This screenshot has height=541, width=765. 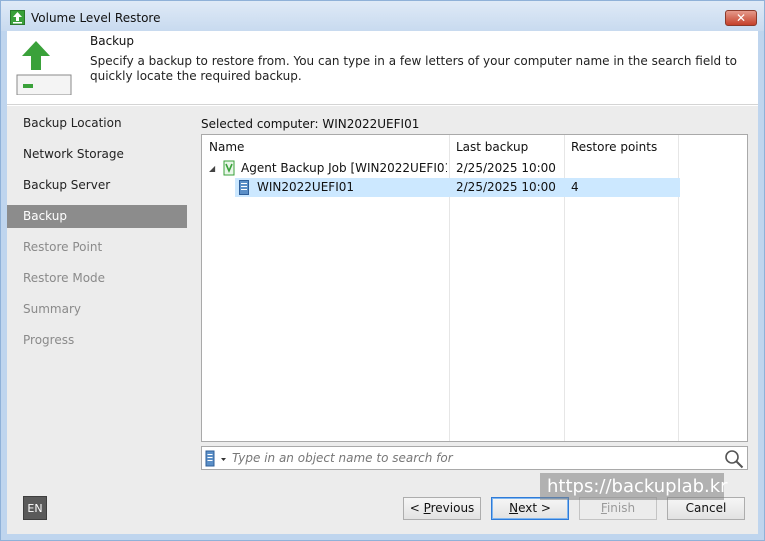 I want to click on column-header-name: Name, so click(x=226, y=147).